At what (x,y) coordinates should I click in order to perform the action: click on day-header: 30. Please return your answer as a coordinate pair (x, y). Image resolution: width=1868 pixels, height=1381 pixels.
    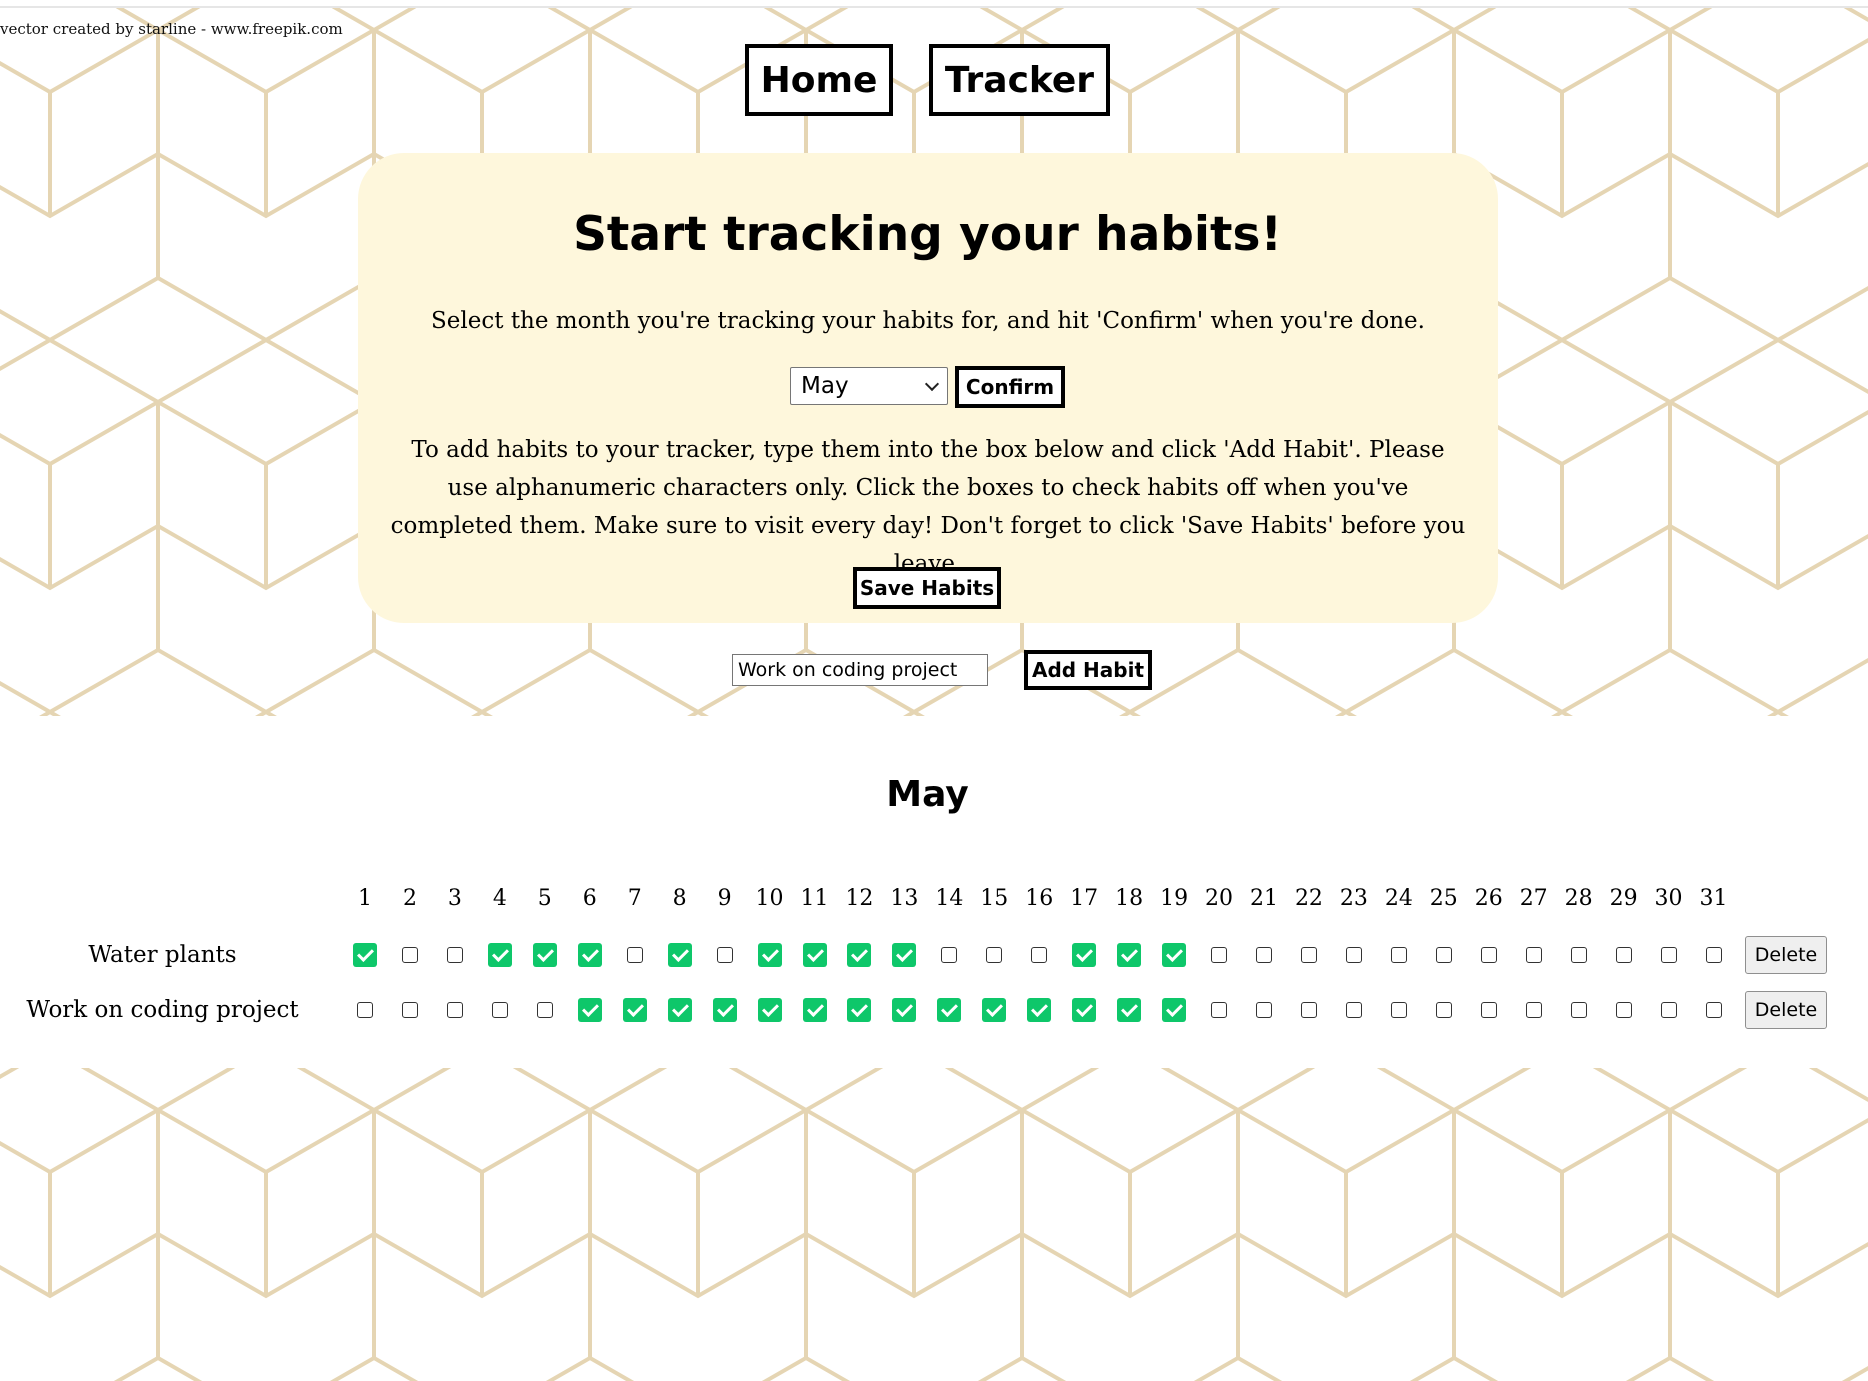
    Looking at the image, I should click on (1668, 898).